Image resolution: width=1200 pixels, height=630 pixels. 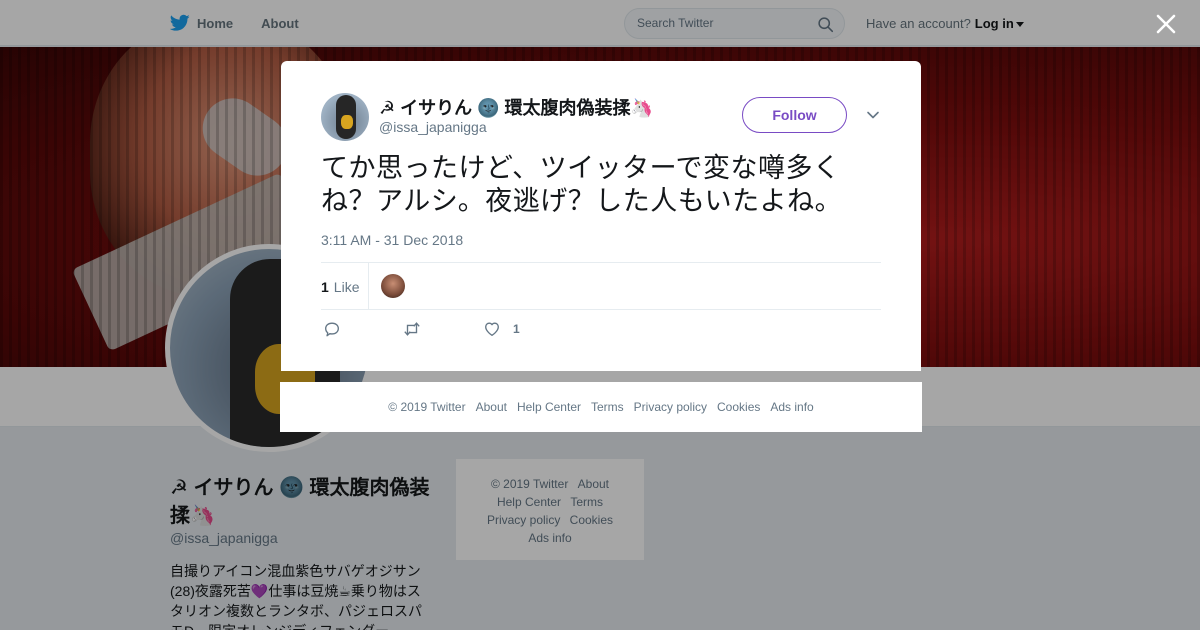 What do you see at coordinates (601, 332) in the screenshot?
I see `tweet-actions: 1` at bounding box center [601, 332].